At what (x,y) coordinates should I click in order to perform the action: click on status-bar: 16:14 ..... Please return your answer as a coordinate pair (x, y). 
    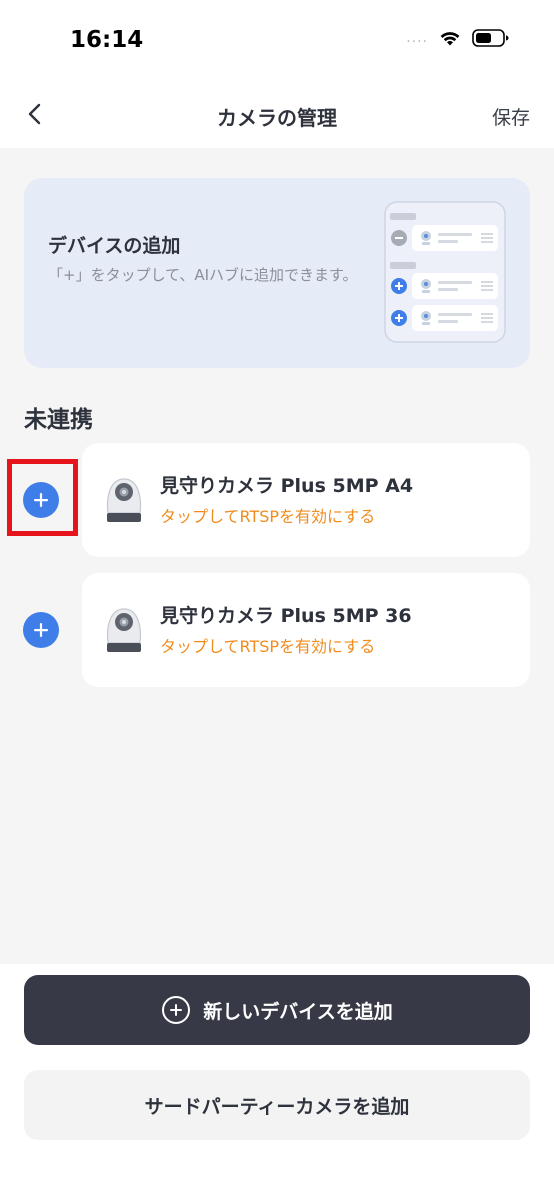
    Looking at the image, I should click on (277, 40).